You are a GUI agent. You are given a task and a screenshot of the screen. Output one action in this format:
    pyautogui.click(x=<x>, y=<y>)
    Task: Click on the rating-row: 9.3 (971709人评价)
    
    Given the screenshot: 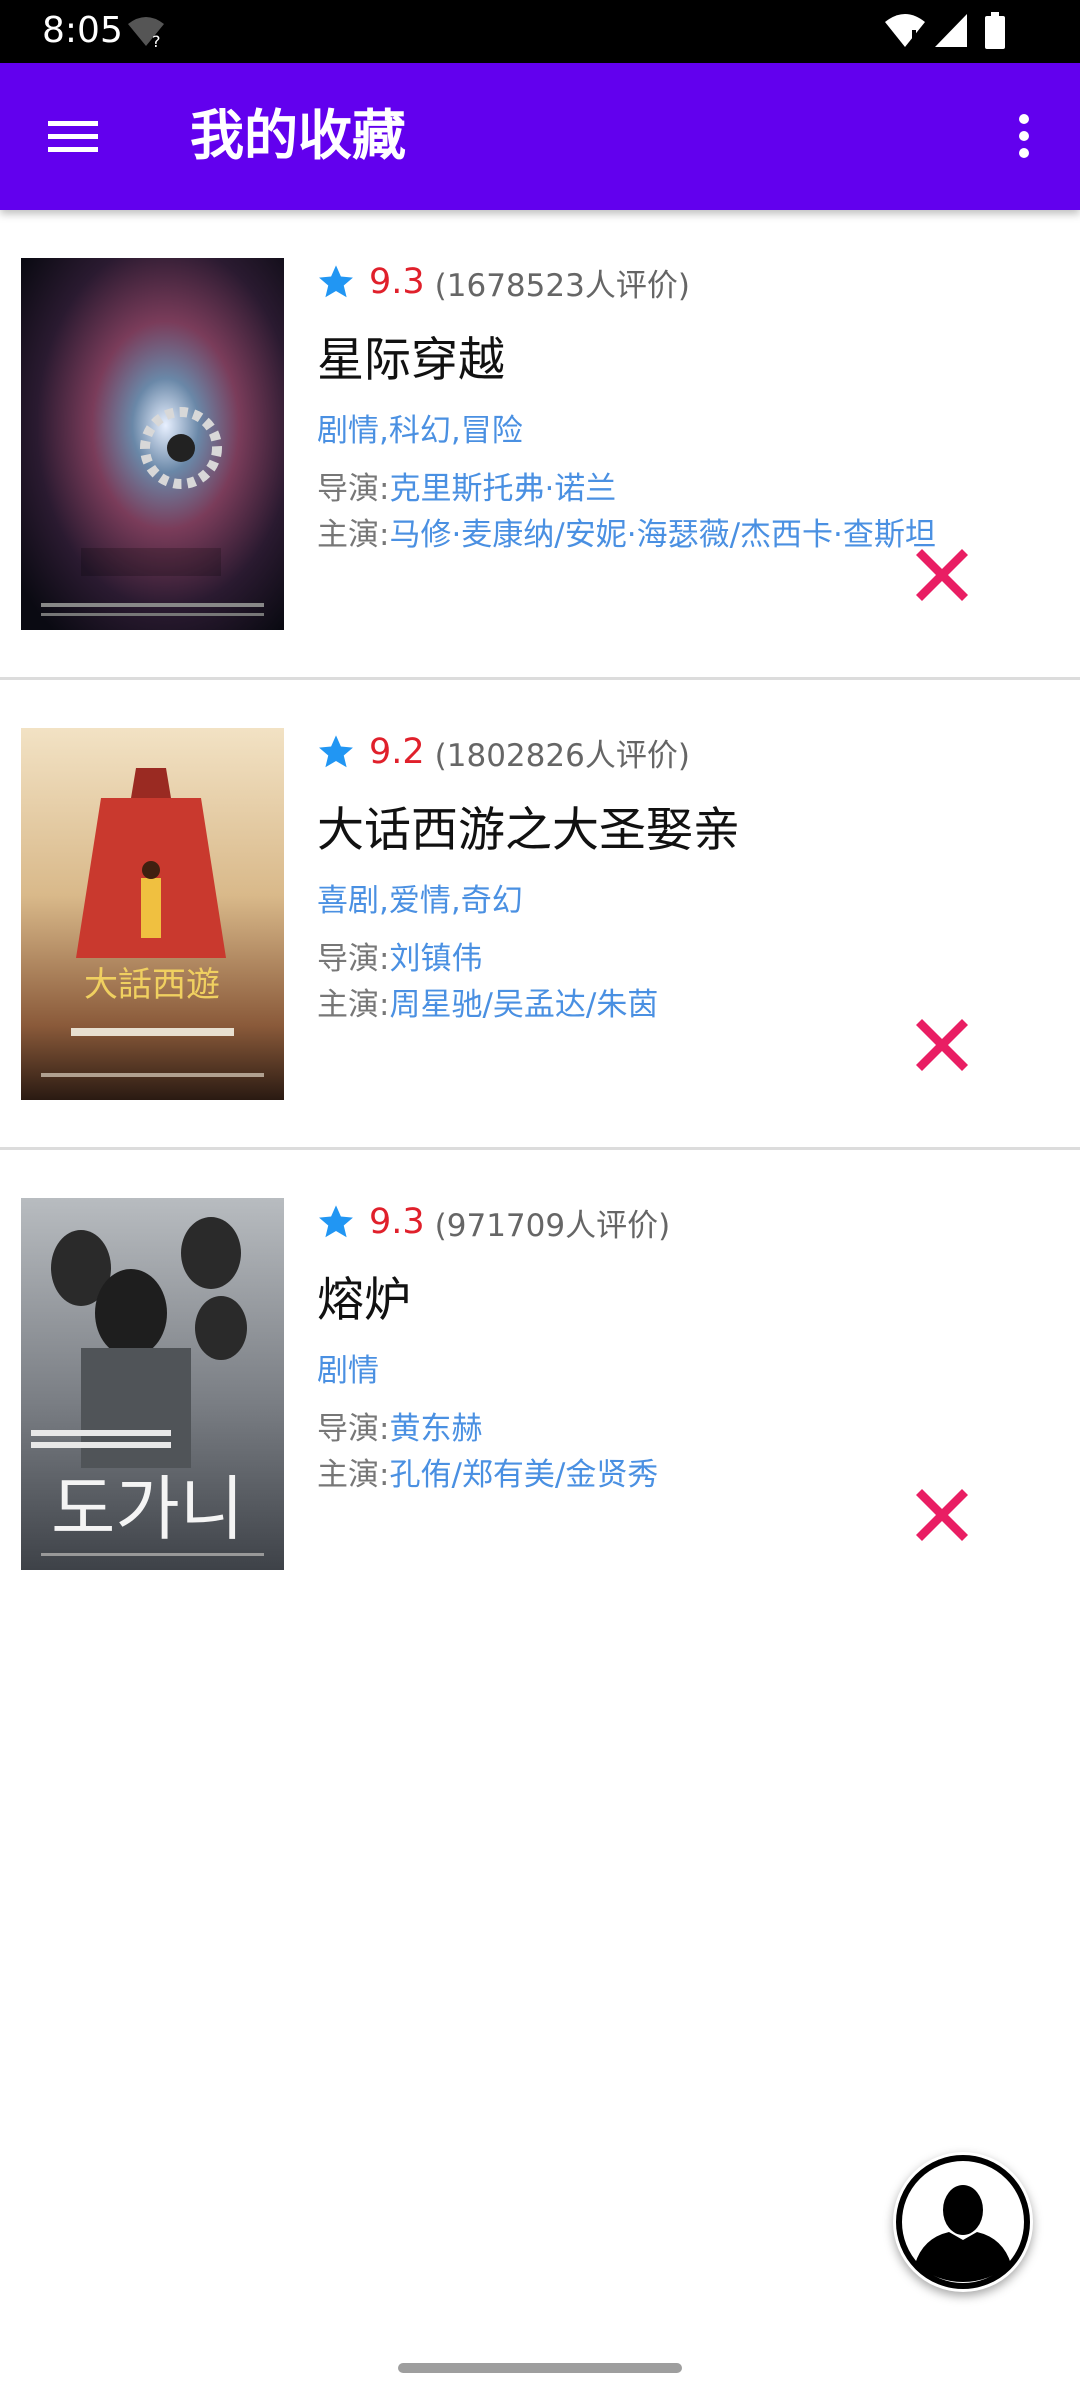 What is the action you would take?
    pyautogui.click(x=687, y=1222)
    